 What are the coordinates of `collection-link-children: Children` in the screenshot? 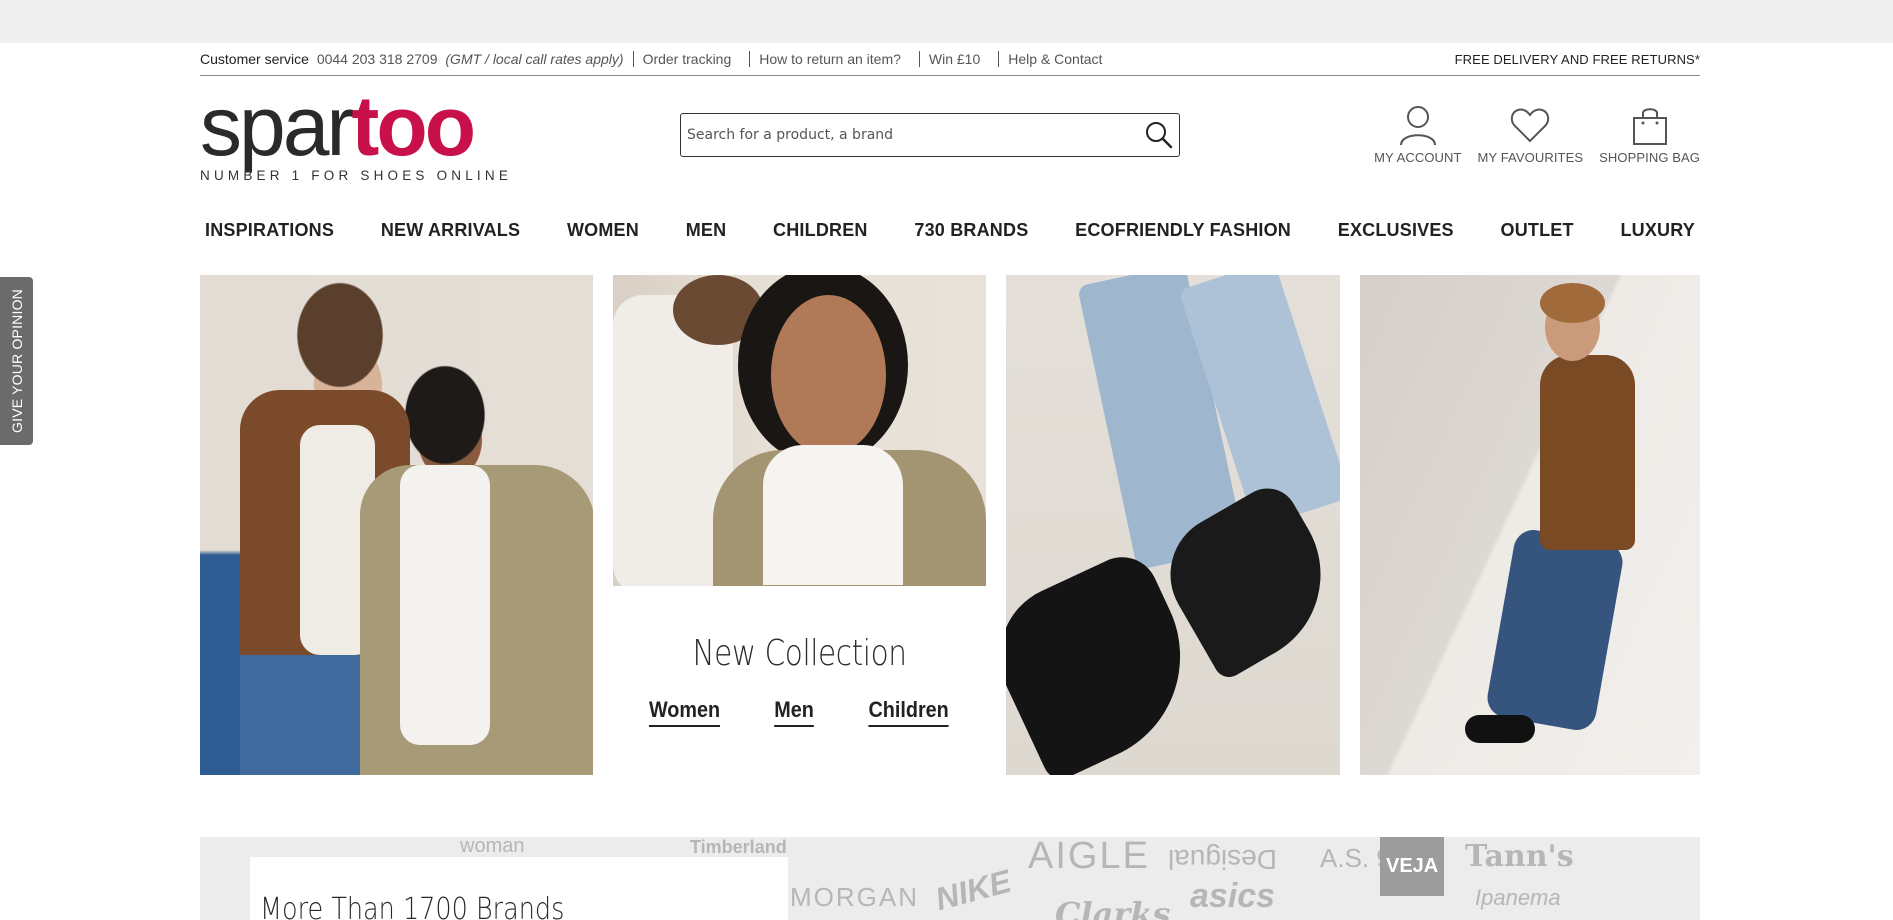 It's located at (909, 712).